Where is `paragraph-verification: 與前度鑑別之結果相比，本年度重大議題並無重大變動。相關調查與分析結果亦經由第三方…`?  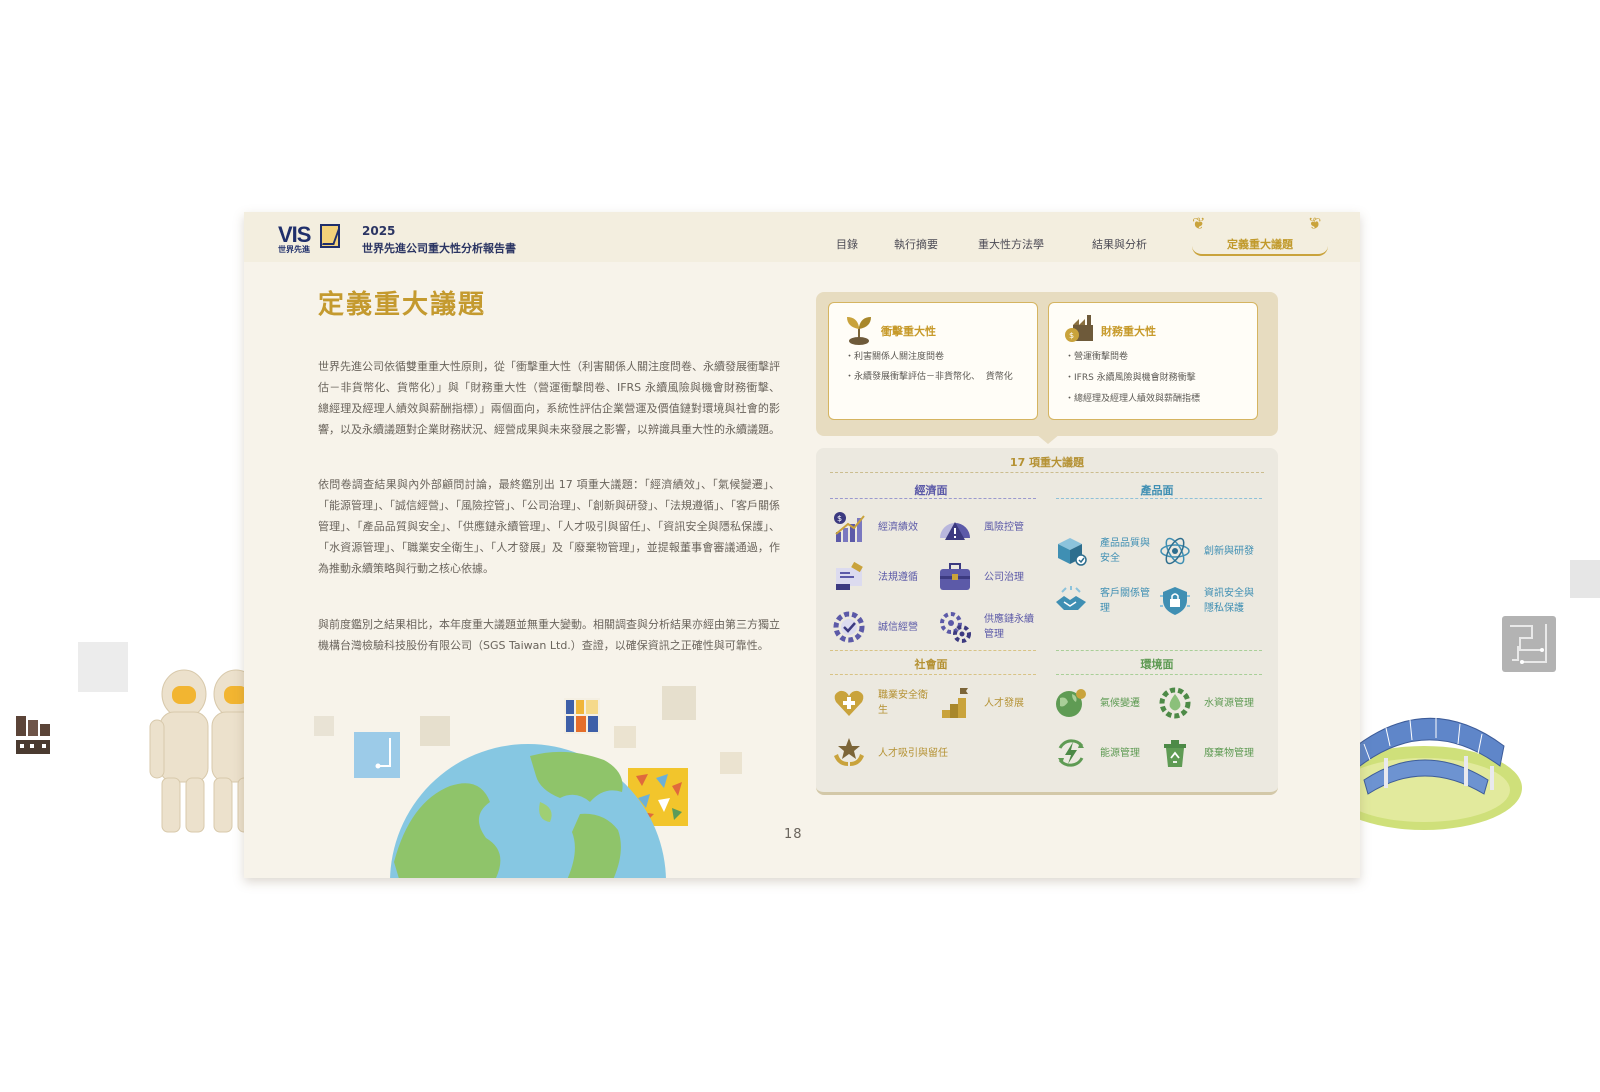
paragraph-verification: 與前度鑑別之結果相比，本年度重大議題並無重大變動。相關調查與分析結果亦經由第三方… is located at coordinates (549, 635).